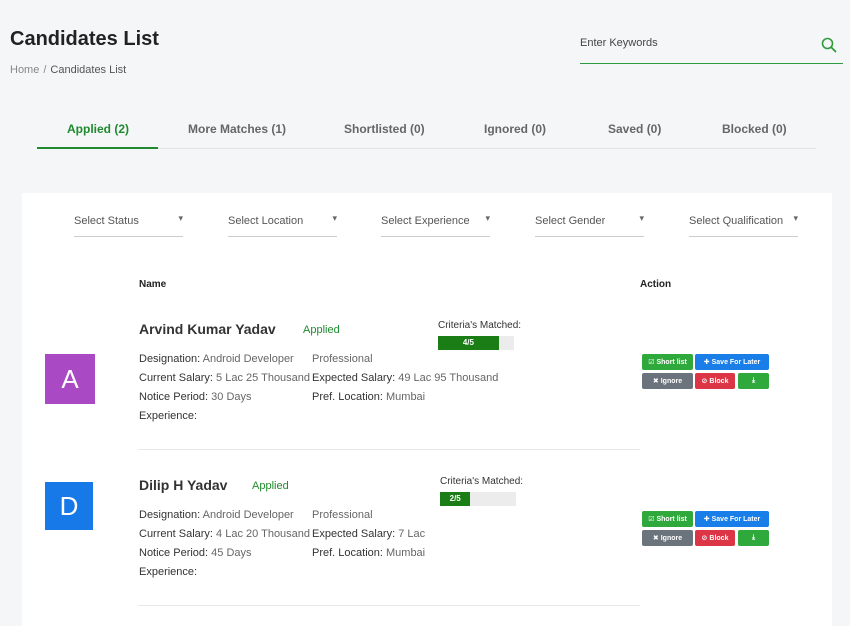  I want to click on expected-salary-value: 7 Lac, so click(412, 534).